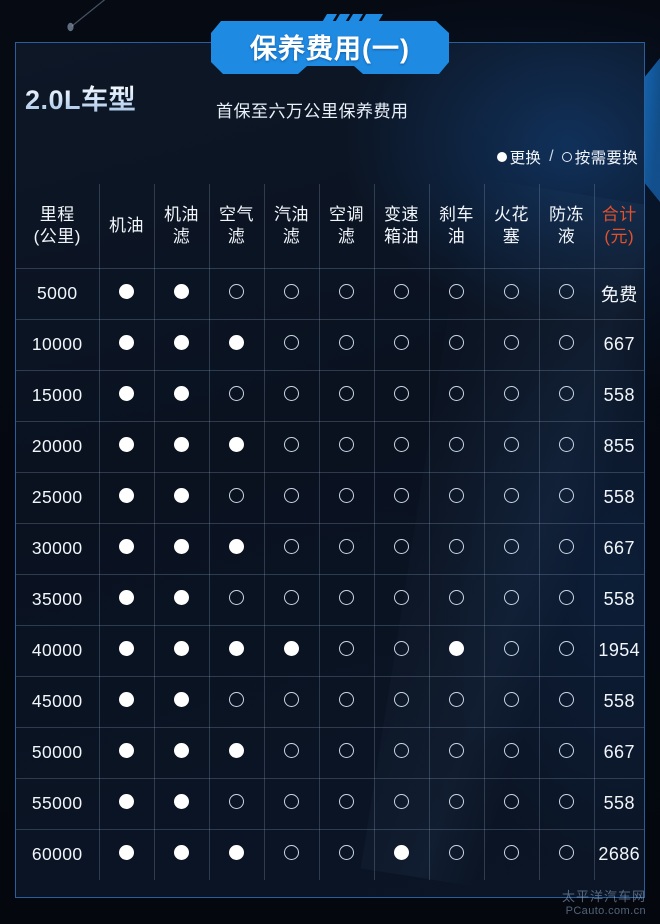  What do you see at coordinates (566, 157) in the screenshot?
I see `legend-hollow-dot-icon` at bounding box center [566, 157].